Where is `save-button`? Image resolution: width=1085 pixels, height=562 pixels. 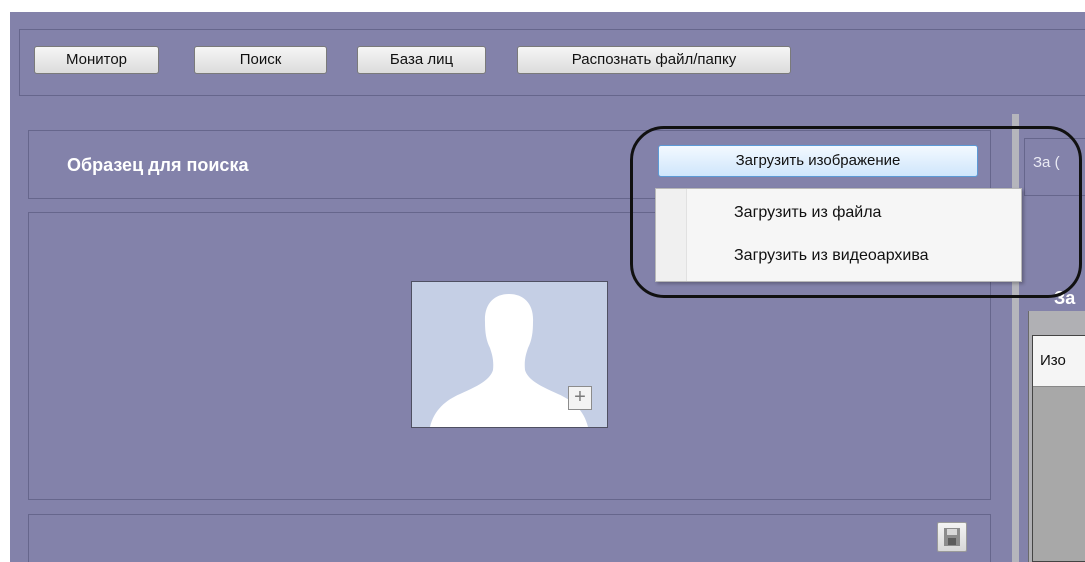
save-button is located at coordinates (952, 537).